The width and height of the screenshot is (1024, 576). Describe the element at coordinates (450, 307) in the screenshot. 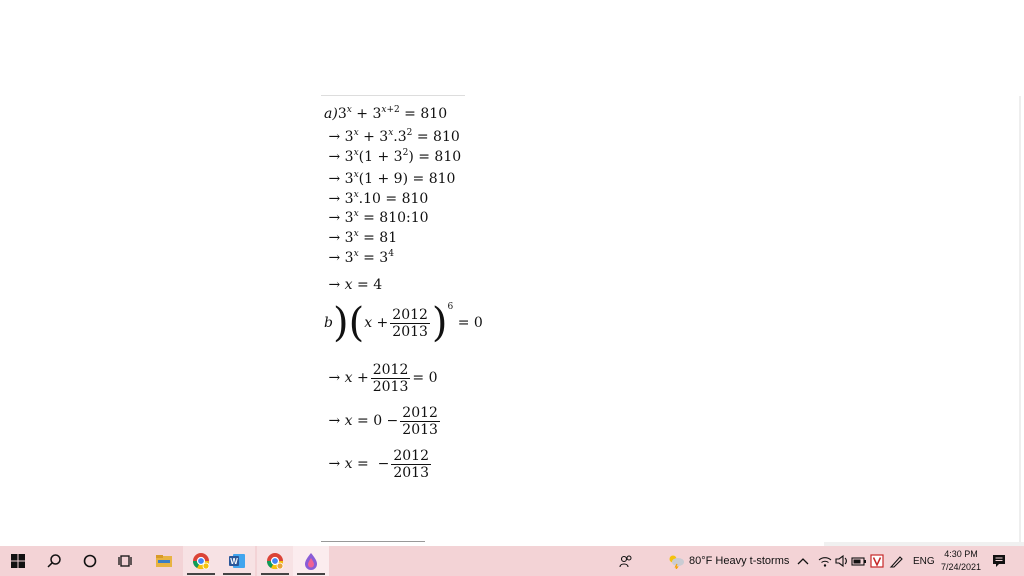

I see `exp: 6` at that location.